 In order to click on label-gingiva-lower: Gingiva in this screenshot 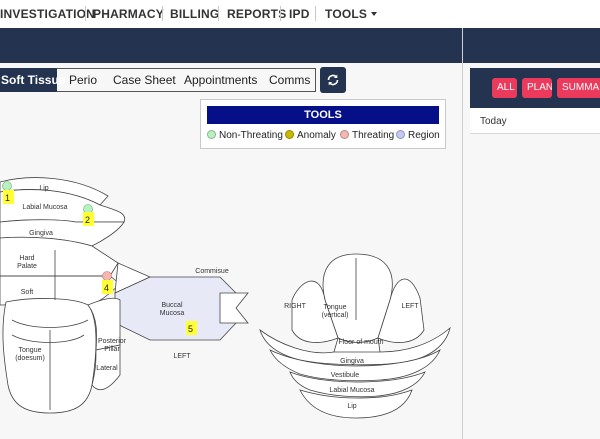, I will do `click(352, 361)`.